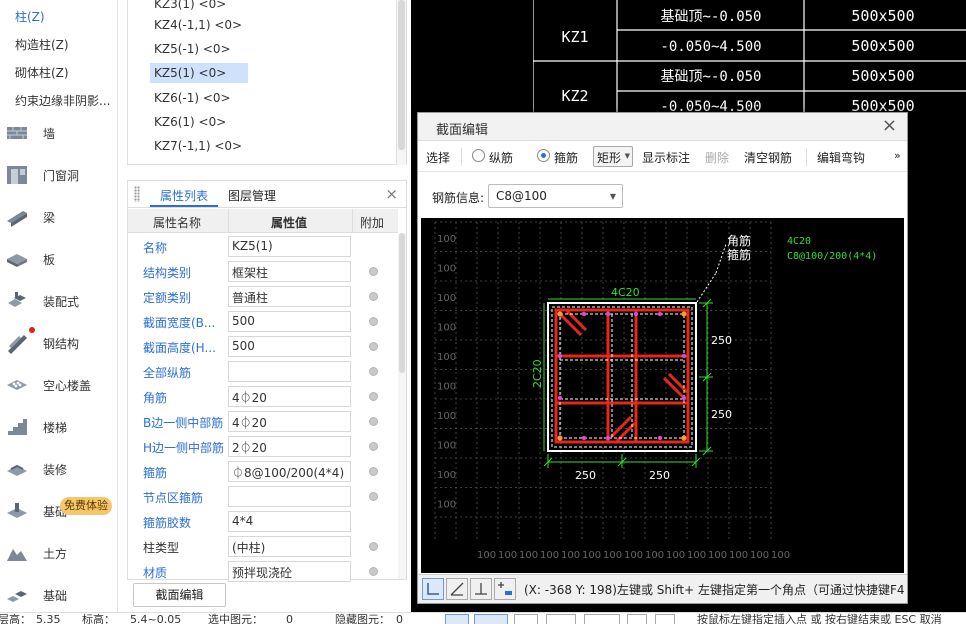  I want to click on property-row: 箍筋 ⏀8@100/200(4*4), so click(263, 471).